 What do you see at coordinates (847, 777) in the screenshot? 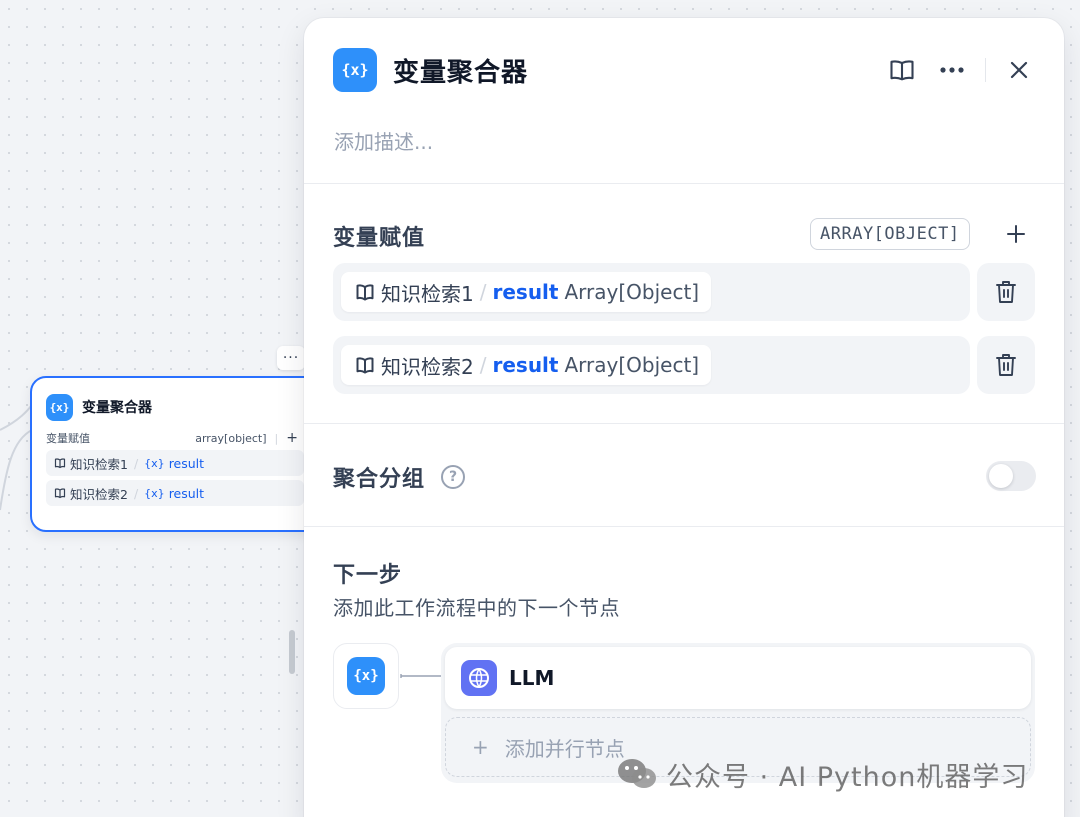
I see `watermark-text: 公众号 · AI Python机器学习` at bounding box center [847, 777].